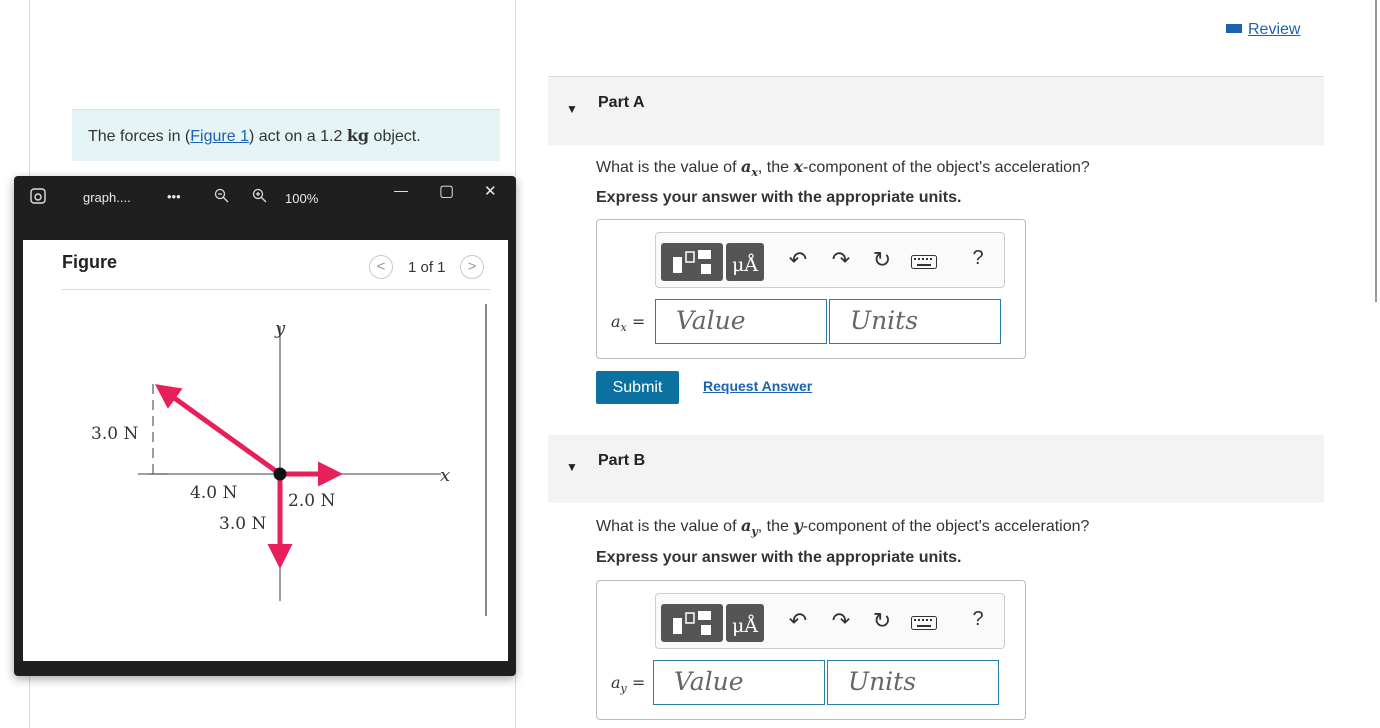 The image size is (1380, 728). Describe the element at coordinates (628, 323) in the screenshot. I see `answer-variable-label: ax =` at that location.